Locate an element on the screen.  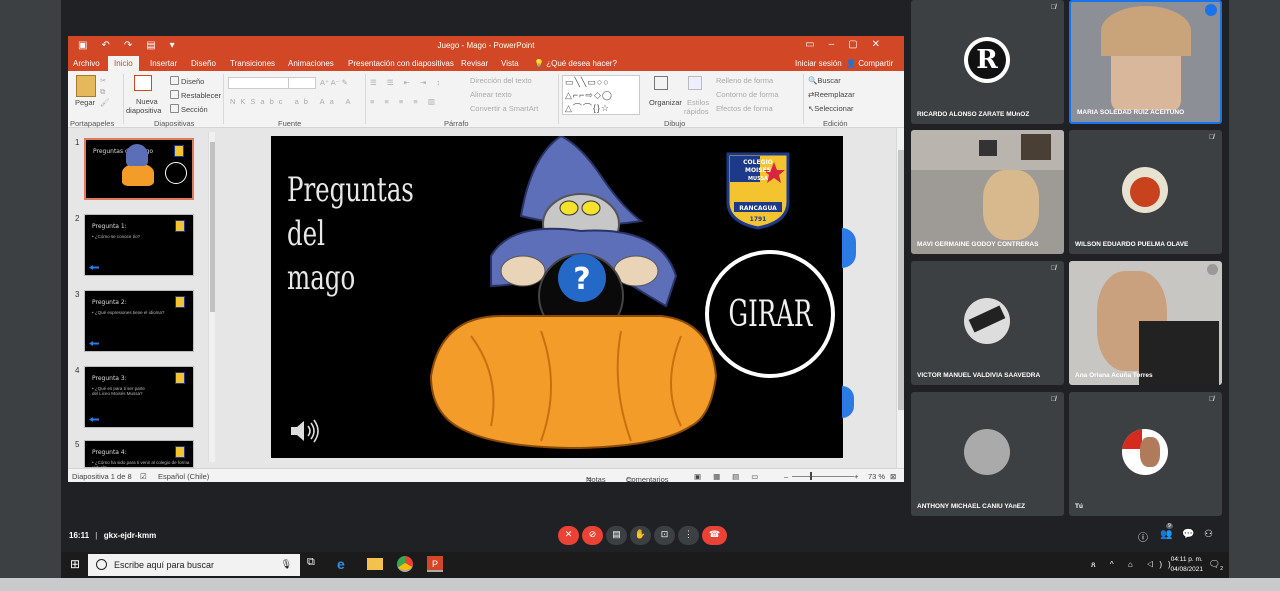
thumbnails-scrollbar is located at coordinates (211, 297).